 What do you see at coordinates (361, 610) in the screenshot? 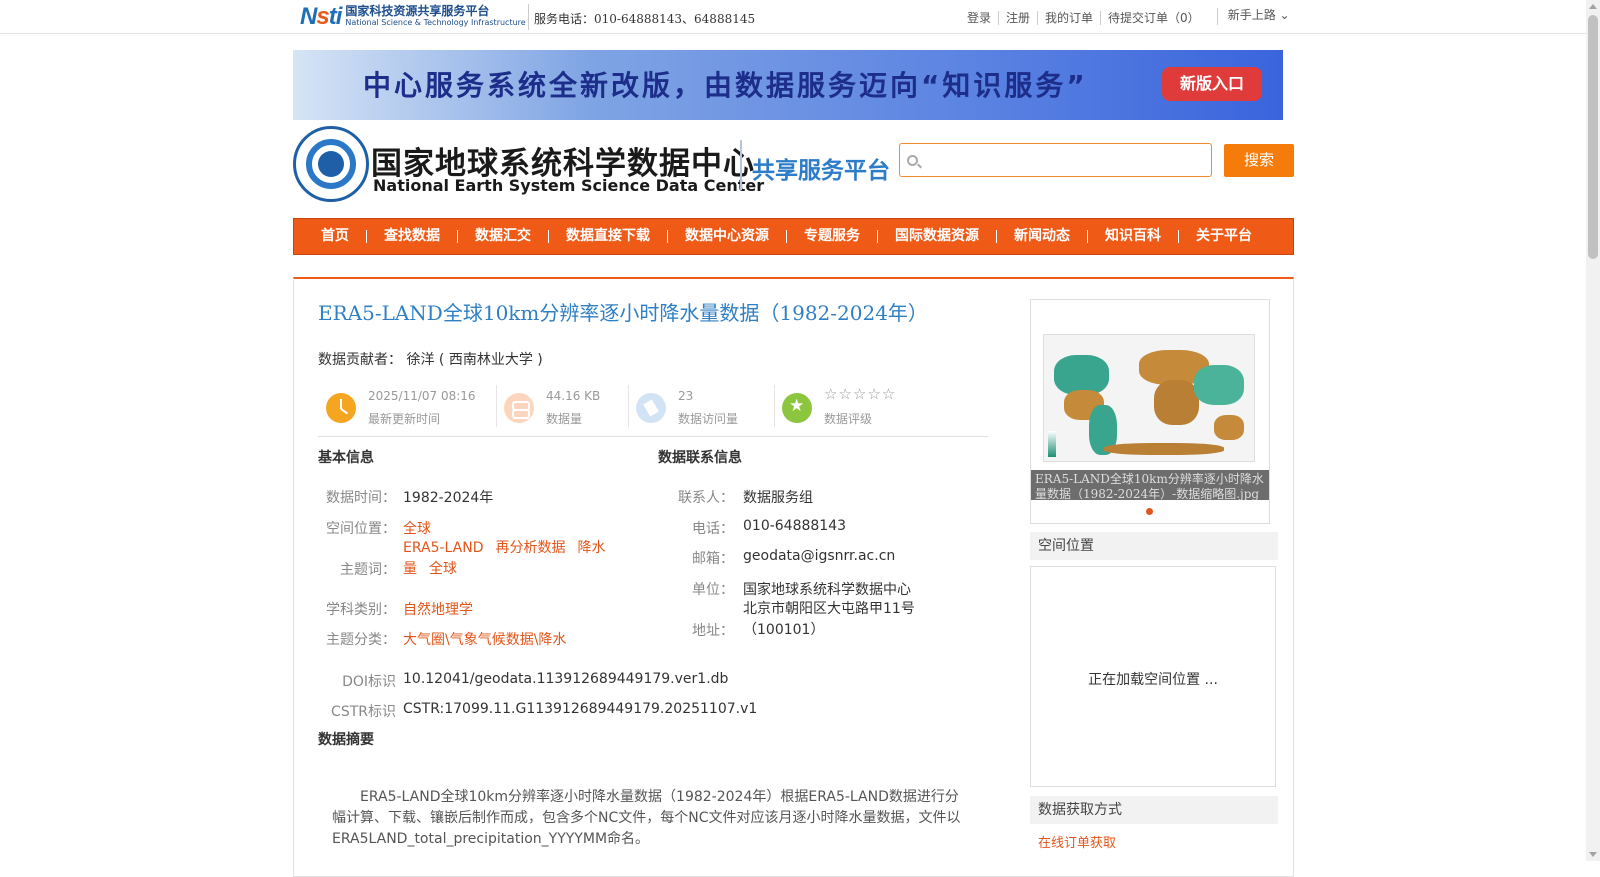
I see `discipline-label: 学科类别：` at bounding box center [361, 610].